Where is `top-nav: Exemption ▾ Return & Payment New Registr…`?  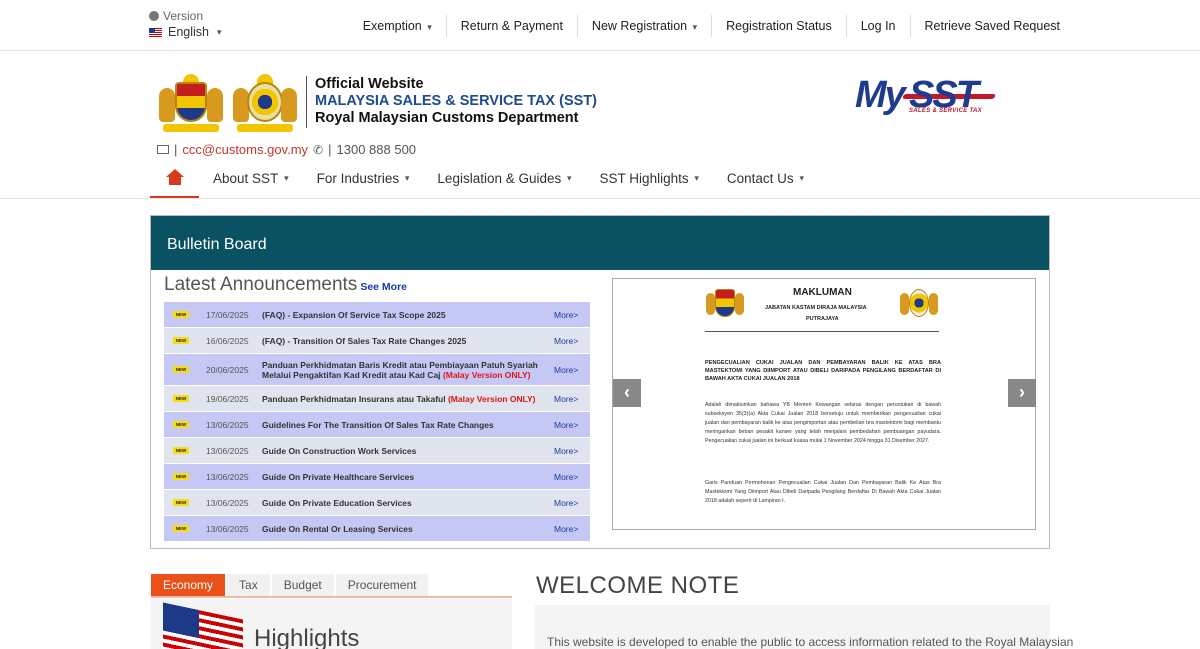 top-nav: Exemption ▾ Return & Payment New Registr… is located at coordinates (711, 25).